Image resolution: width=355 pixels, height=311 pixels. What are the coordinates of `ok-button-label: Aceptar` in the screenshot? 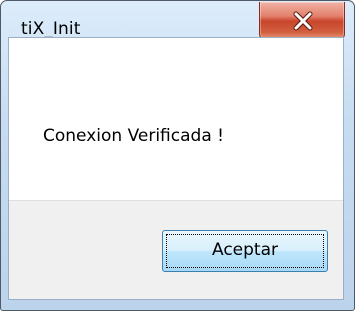 It's located at (245, 250).